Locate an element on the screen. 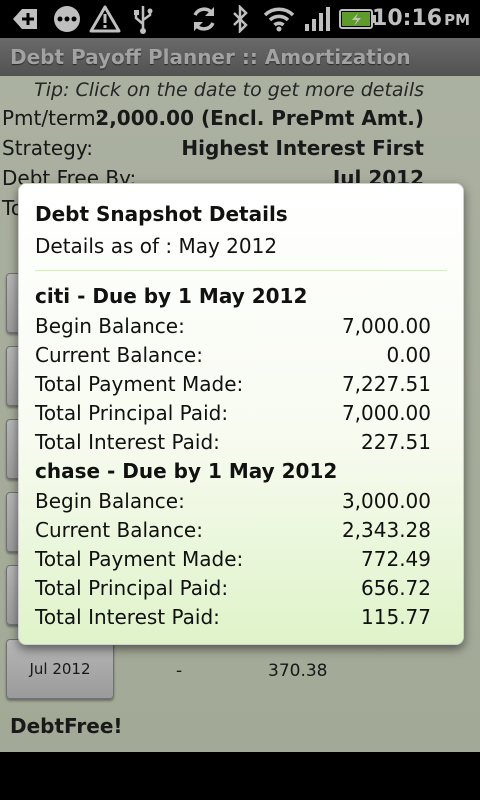  detail-row: Total Payment Made: 7,227.51 is located at coordinates (233, 386).